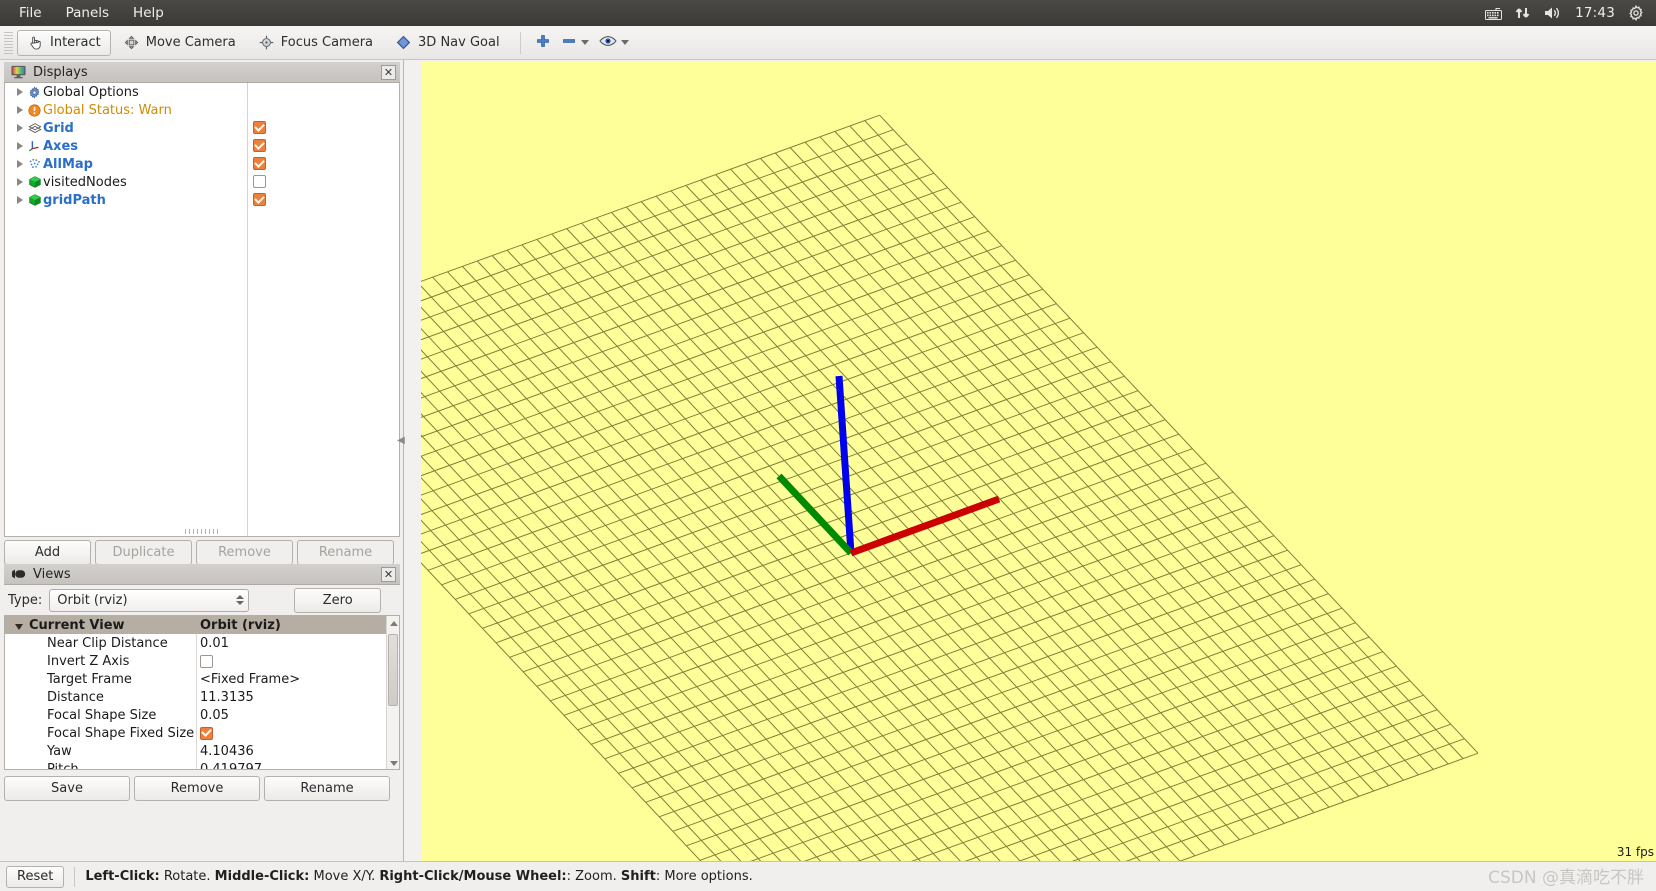 This screenshot has height=891, width=1656. What do you see at coordinates (202, 128) in the screenshot?
I see `display-item-grid: Grid` at bounding box center [202, 128].